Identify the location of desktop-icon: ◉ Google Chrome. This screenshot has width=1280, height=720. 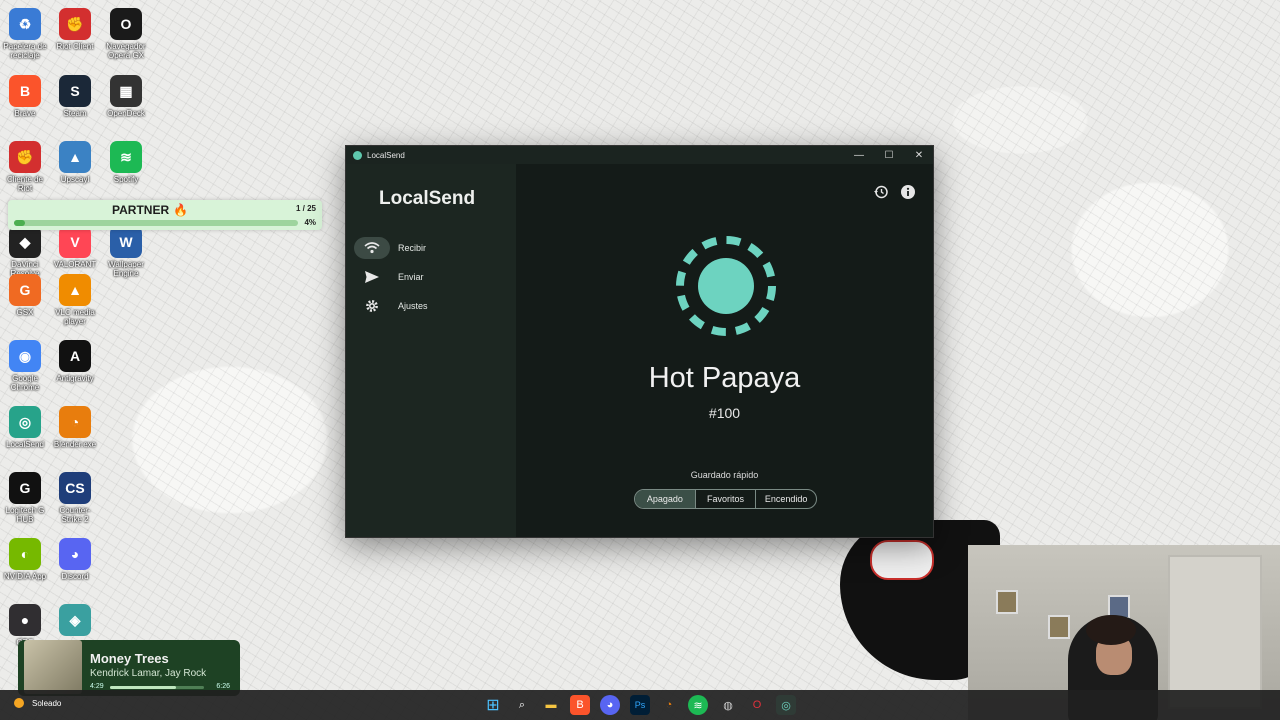
(25, 366).